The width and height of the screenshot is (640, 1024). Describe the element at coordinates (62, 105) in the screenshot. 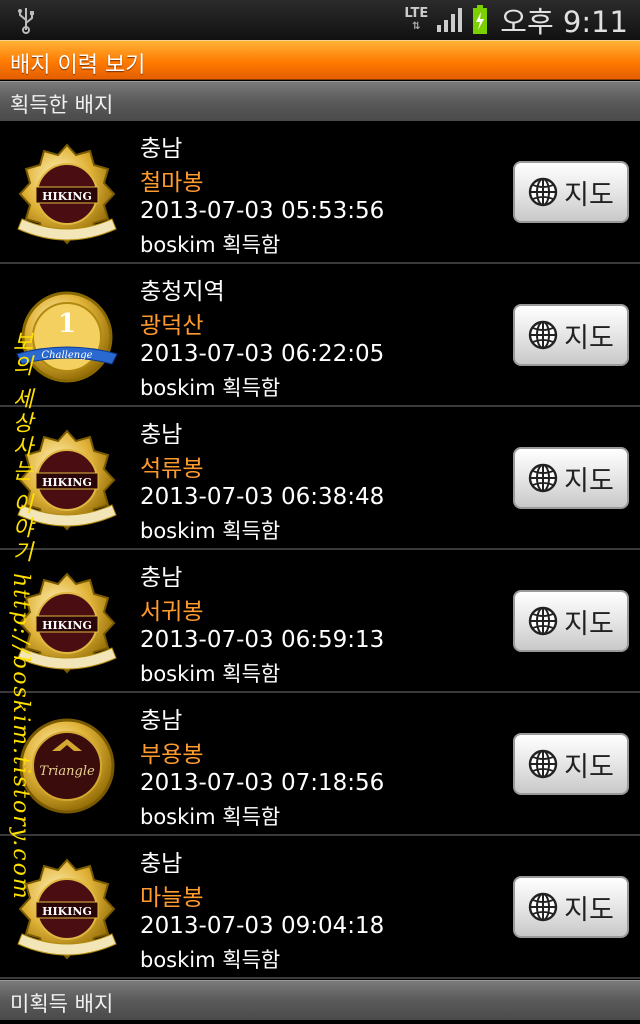

I see `section-acquired-label: 획득한 배지` at that location.